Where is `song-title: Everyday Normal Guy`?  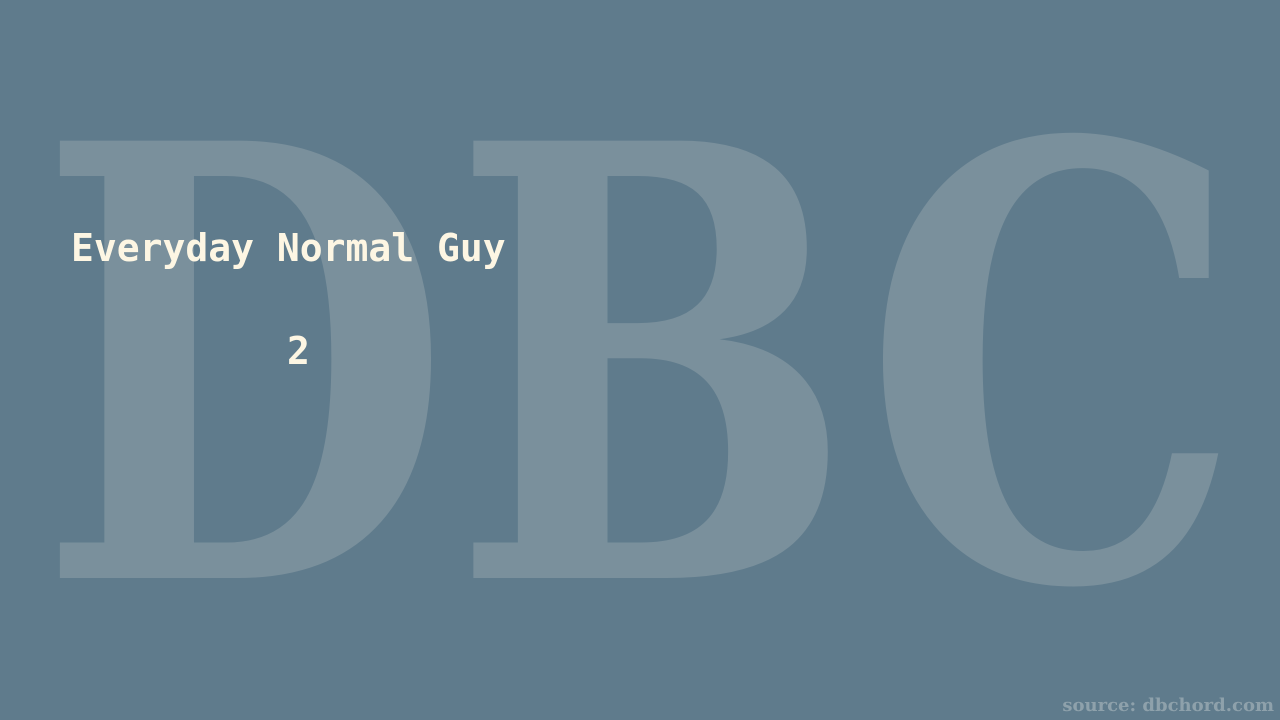
song-title: Everyday Normal Guy is located at coordinates (288, 248).